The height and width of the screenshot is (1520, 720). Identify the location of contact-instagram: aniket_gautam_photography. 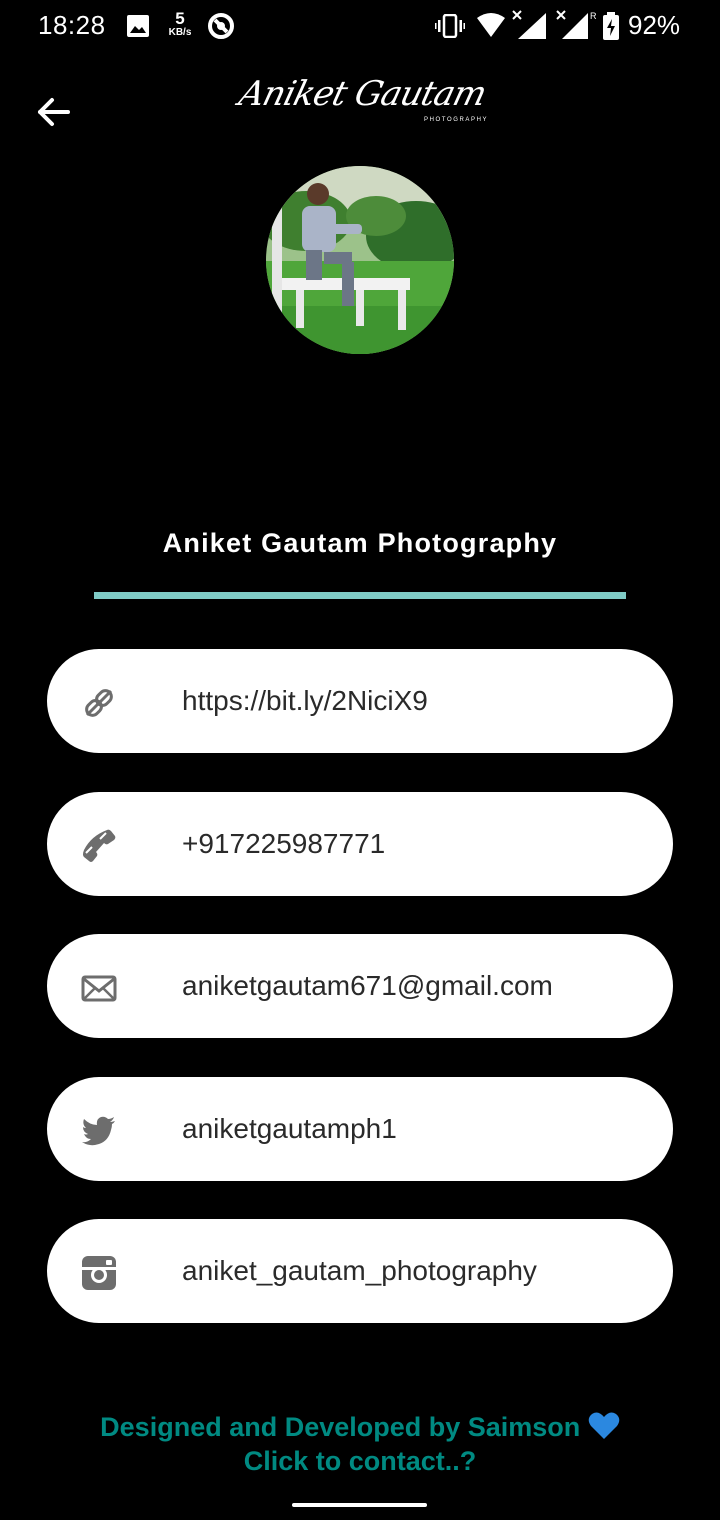
(360, 1271).